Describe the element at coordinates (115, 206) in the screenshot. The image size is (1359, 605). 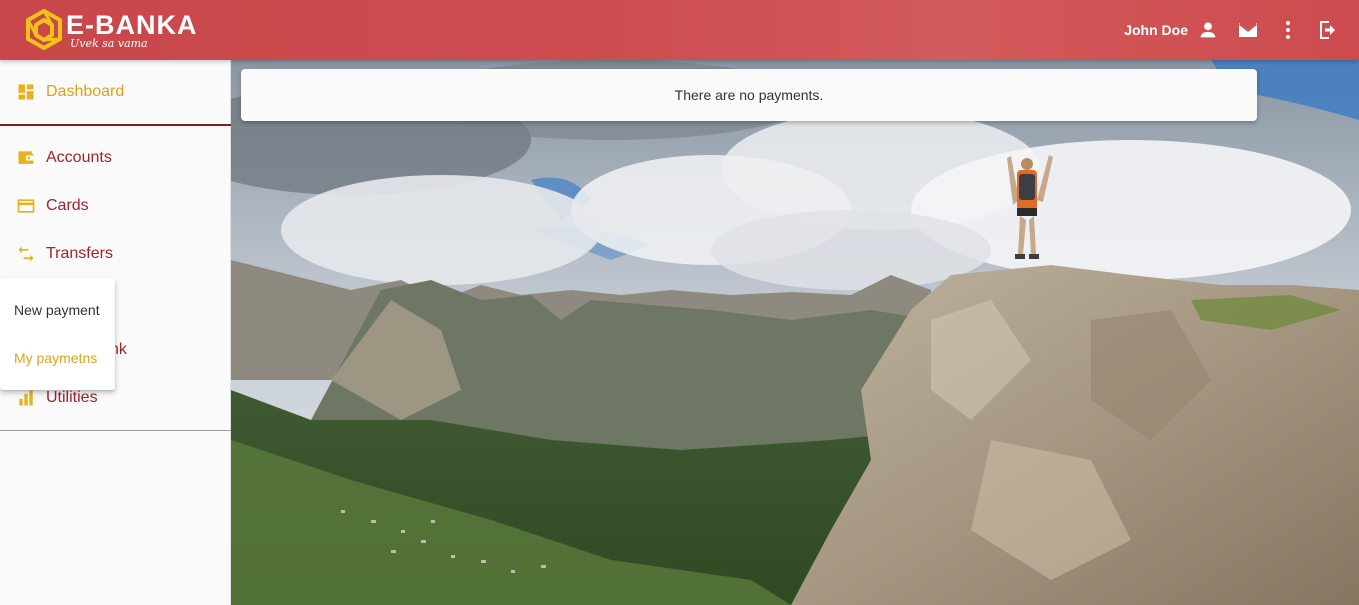
I see `sidebar-item-cards: Cards` at that location.